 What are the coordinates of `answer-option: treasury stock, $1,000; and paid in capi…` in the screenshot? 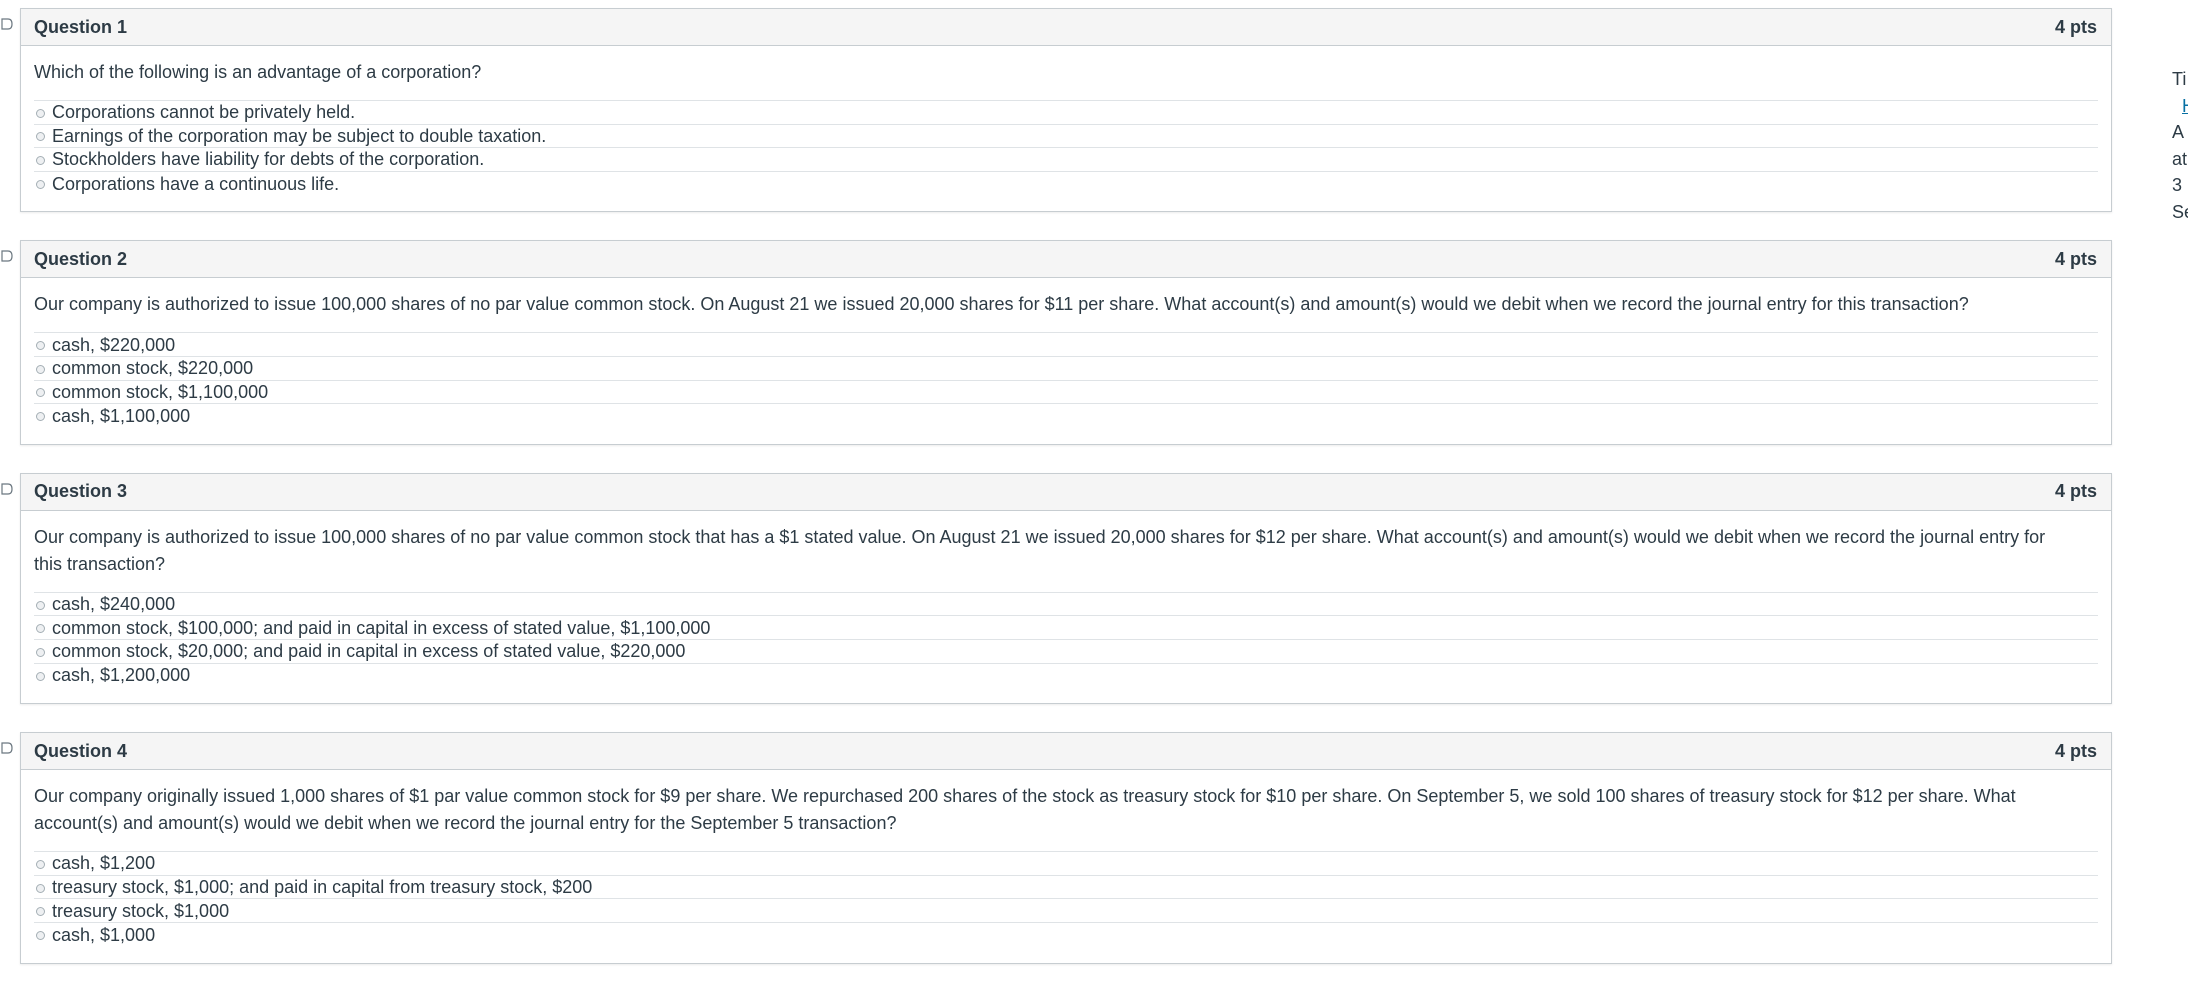 It's located at (1066, 888).